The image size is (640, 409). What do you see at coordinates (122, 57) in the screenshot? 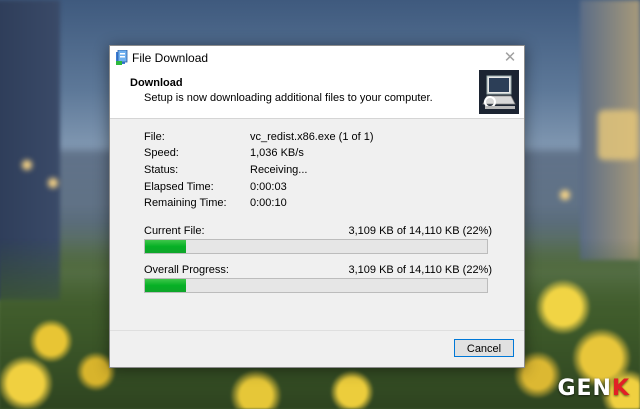
I see `installer-app-icon` at bounding box center [122, 57].